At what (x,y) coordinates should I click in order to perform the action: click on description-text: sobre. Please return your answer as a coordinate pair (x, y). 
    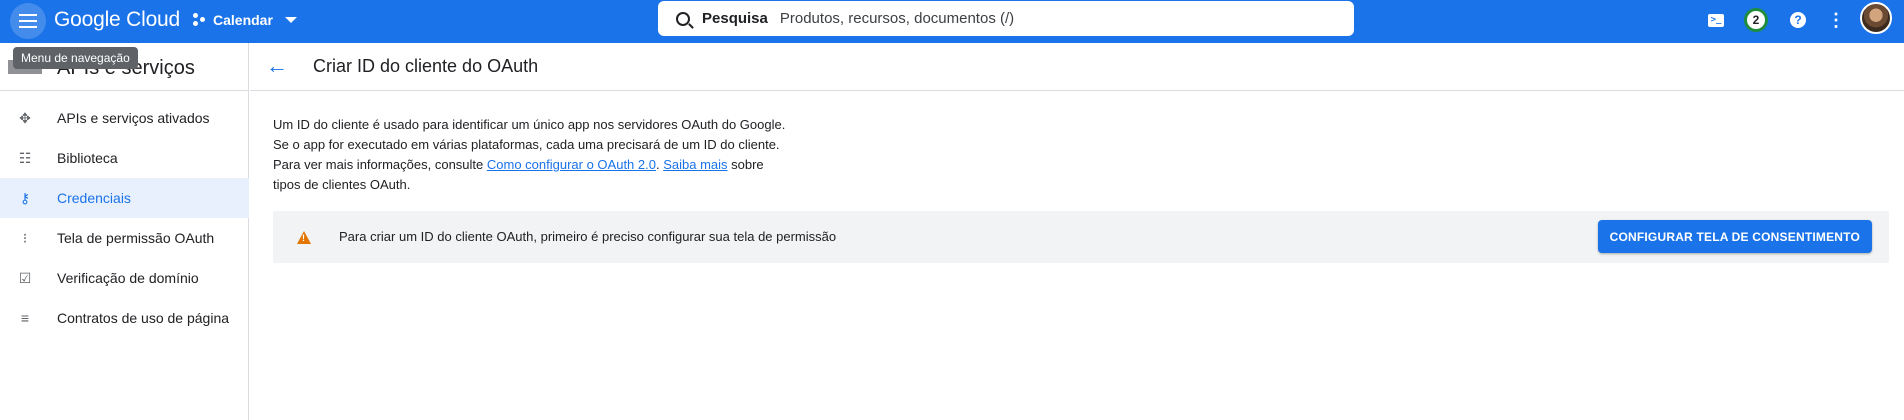
    Looking at the image, I should click on (745, 164).